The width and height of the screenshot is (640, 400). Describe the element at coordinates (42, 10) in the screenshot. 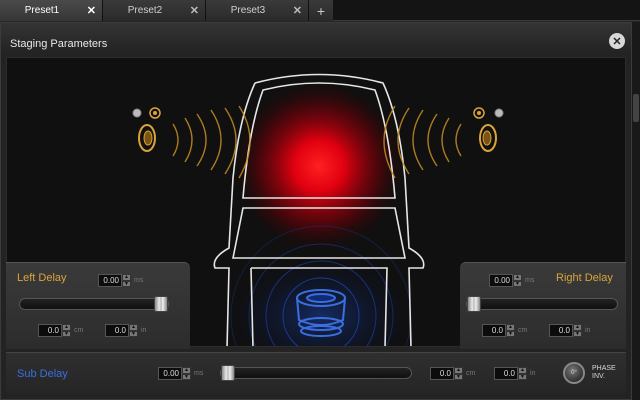

I see `tab-label: Preset1` at that location.